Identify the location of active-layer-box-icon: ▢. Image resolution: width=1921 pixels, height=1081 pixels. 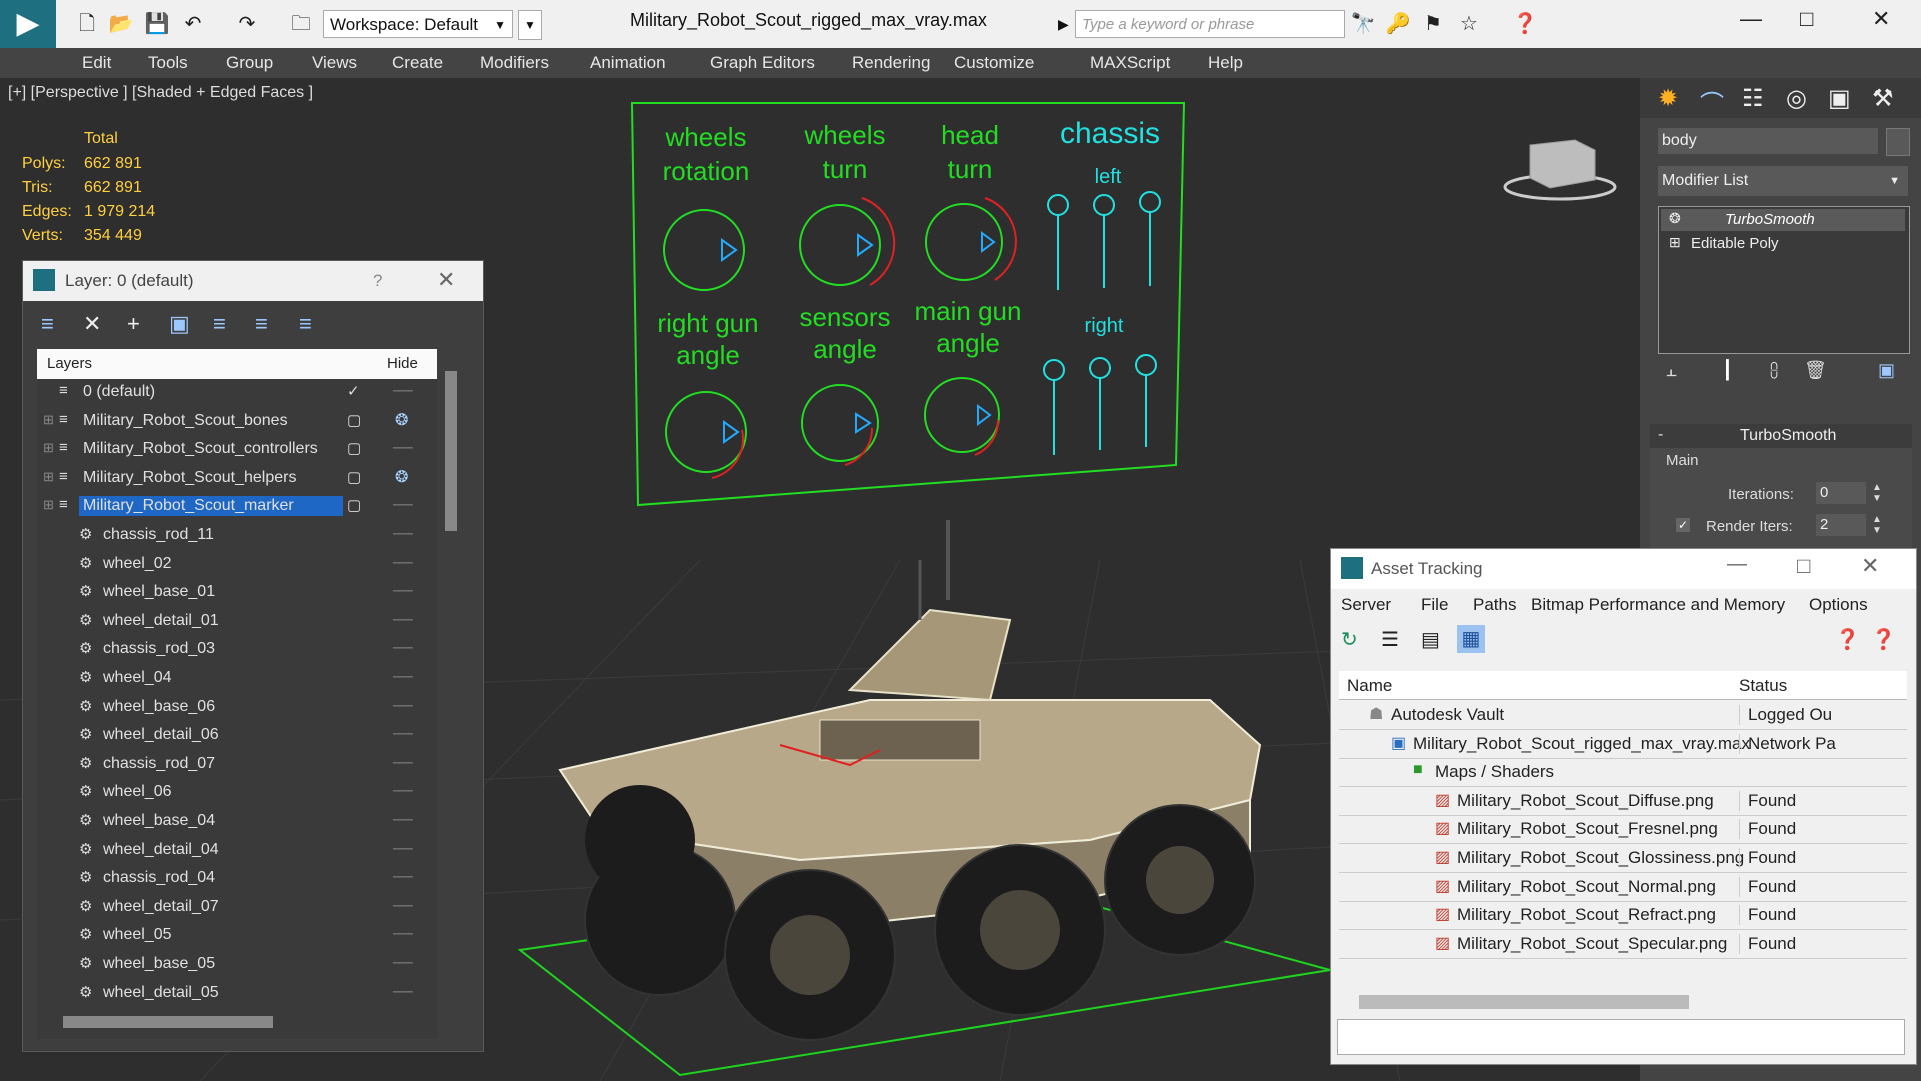
(354, 420).